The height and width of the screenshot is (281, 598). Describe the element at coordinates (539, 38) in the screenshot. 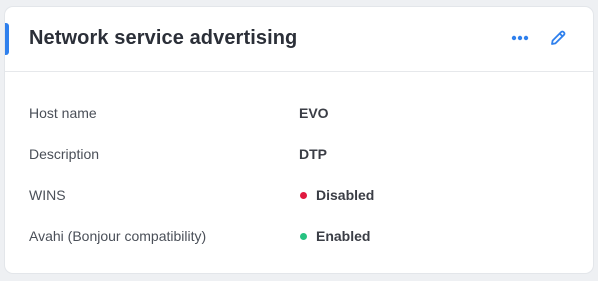

I see `card-actions` at that location.